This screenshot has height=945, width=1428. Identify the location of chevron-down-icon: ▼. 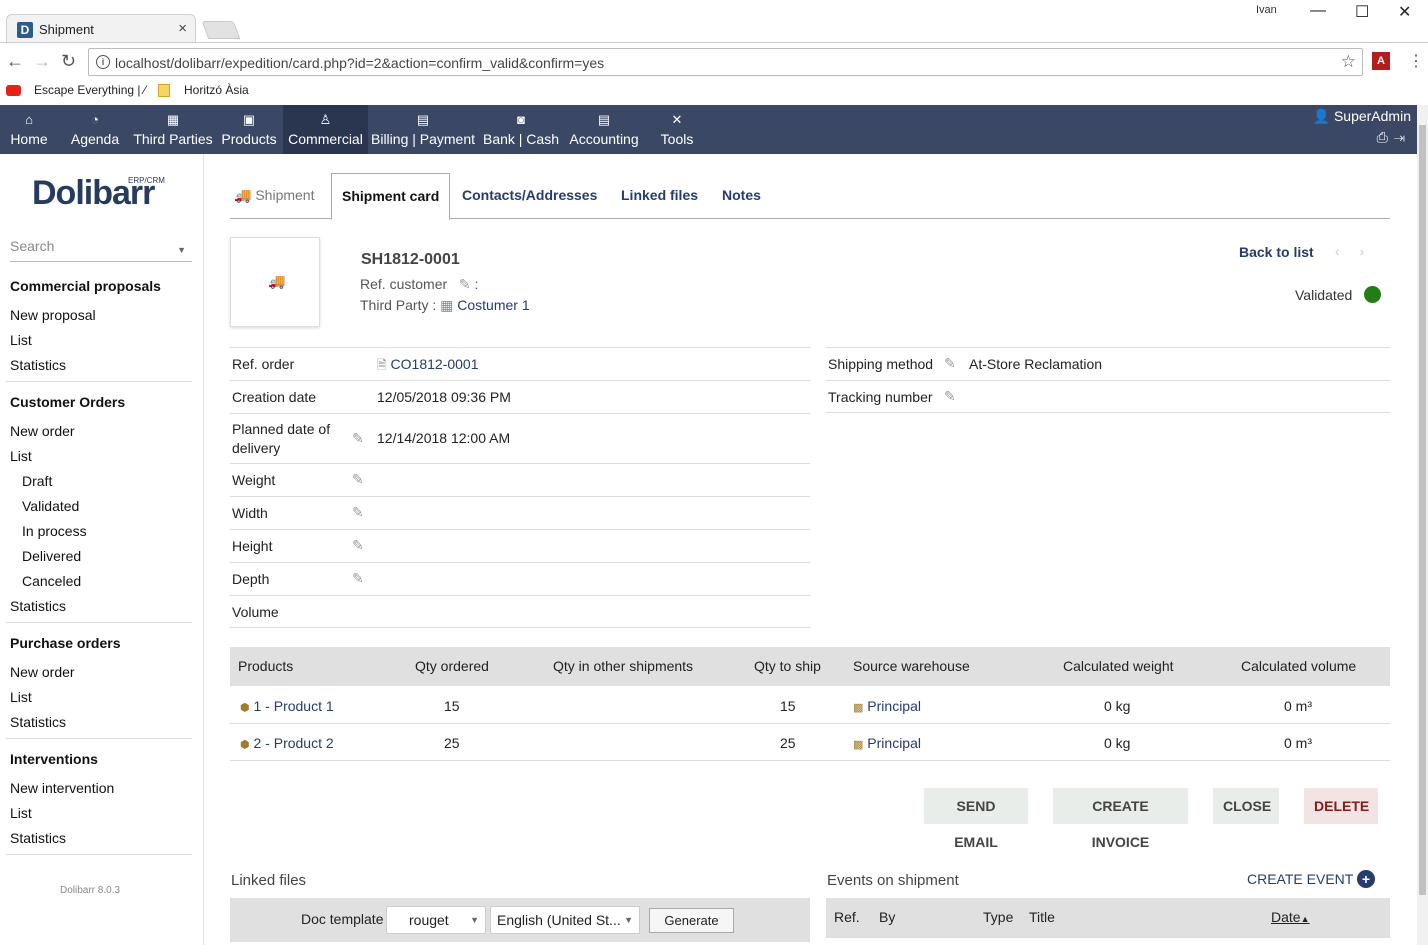
(181, 250).